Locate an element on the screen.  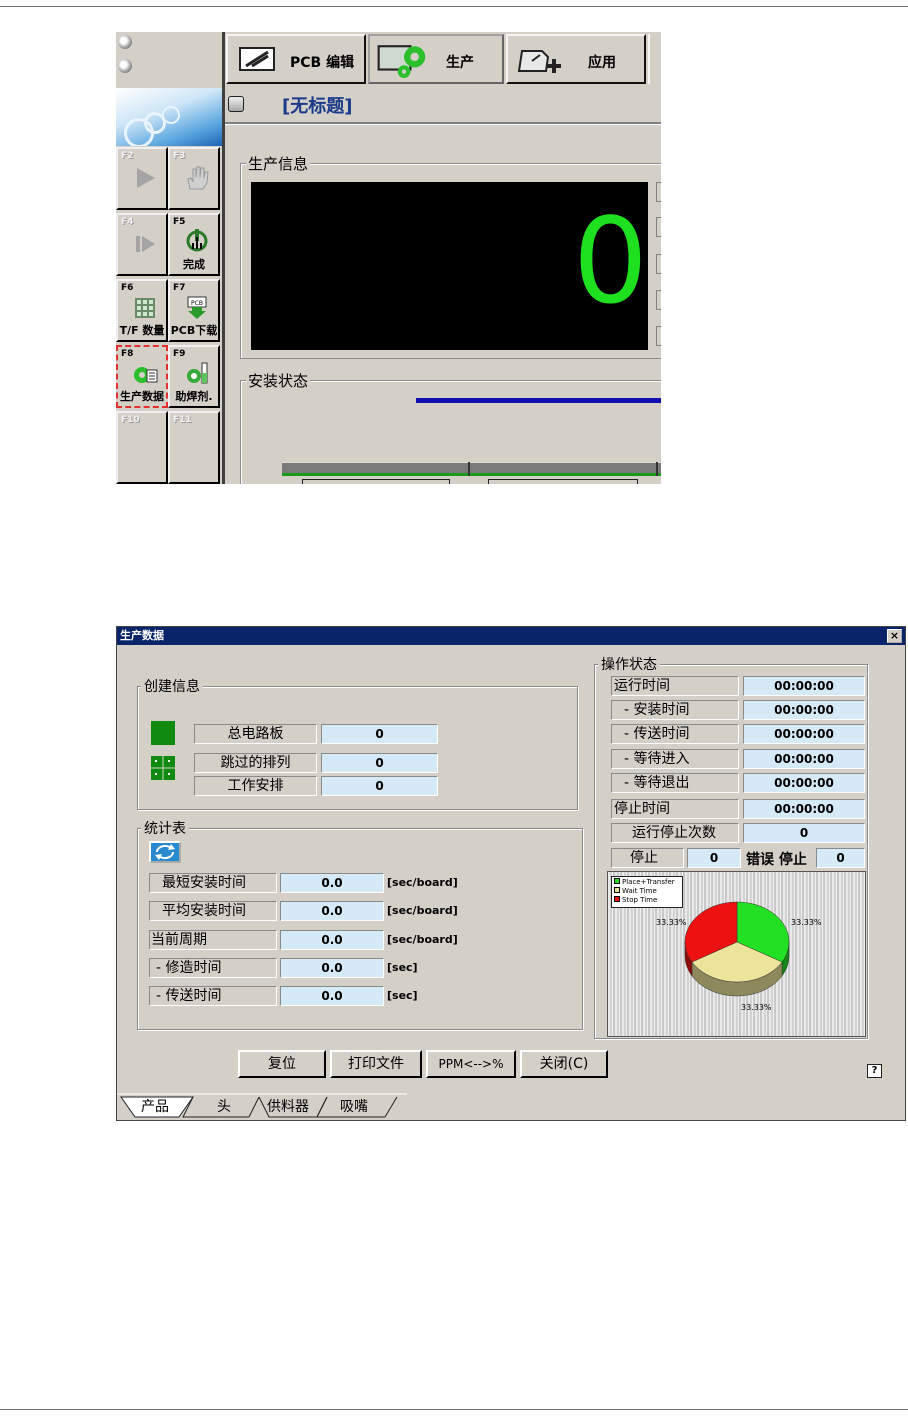
fkey-f4: F4 is located at coordinates (142, 244).